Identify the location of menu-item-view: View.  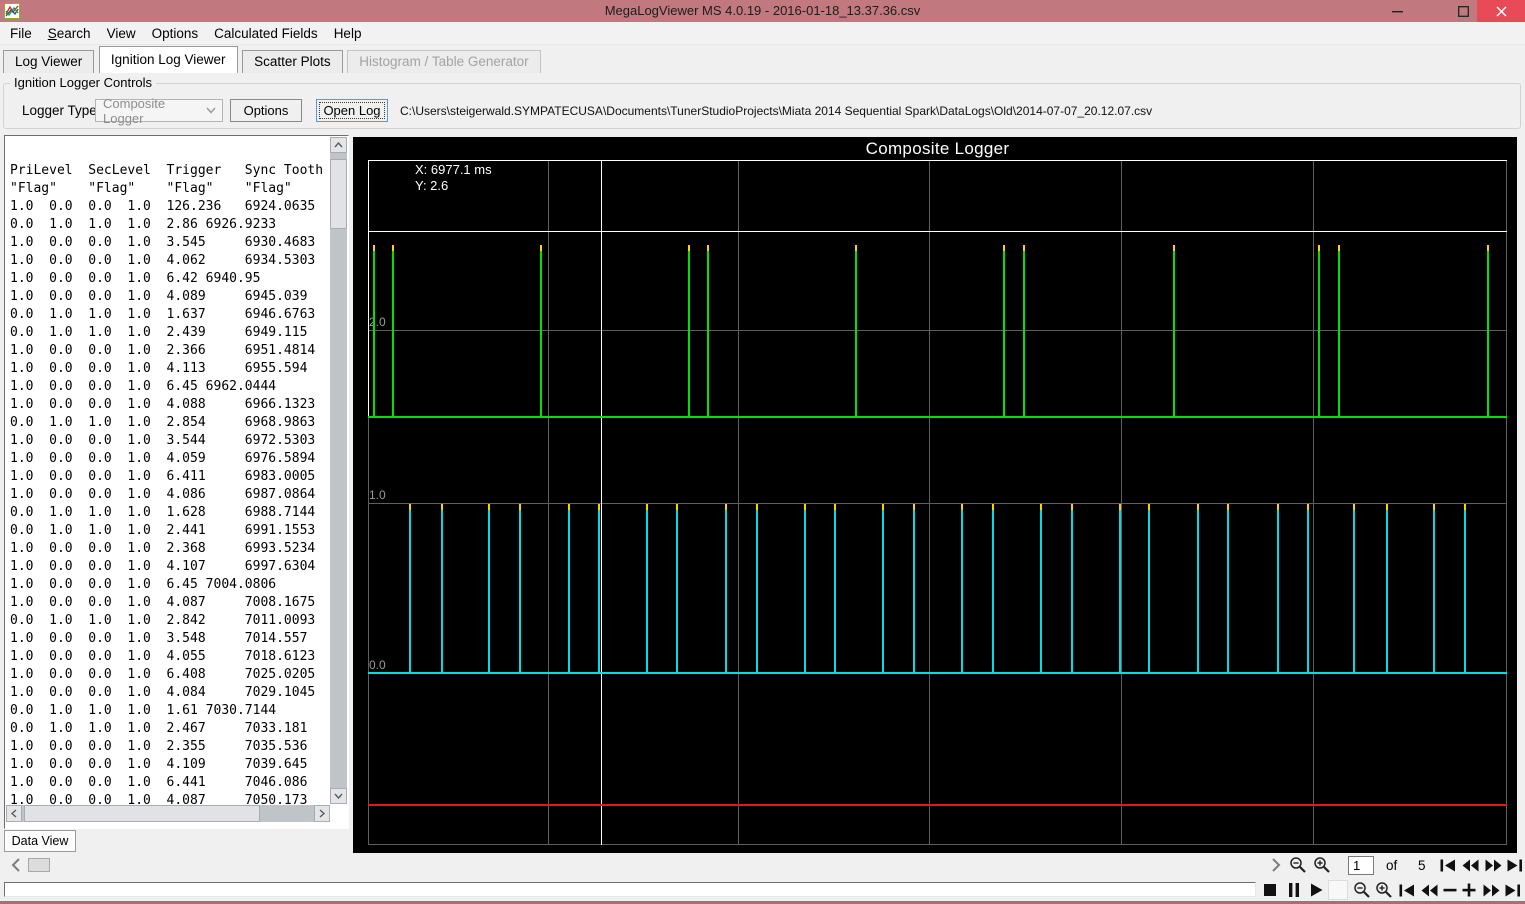
(121, 33).